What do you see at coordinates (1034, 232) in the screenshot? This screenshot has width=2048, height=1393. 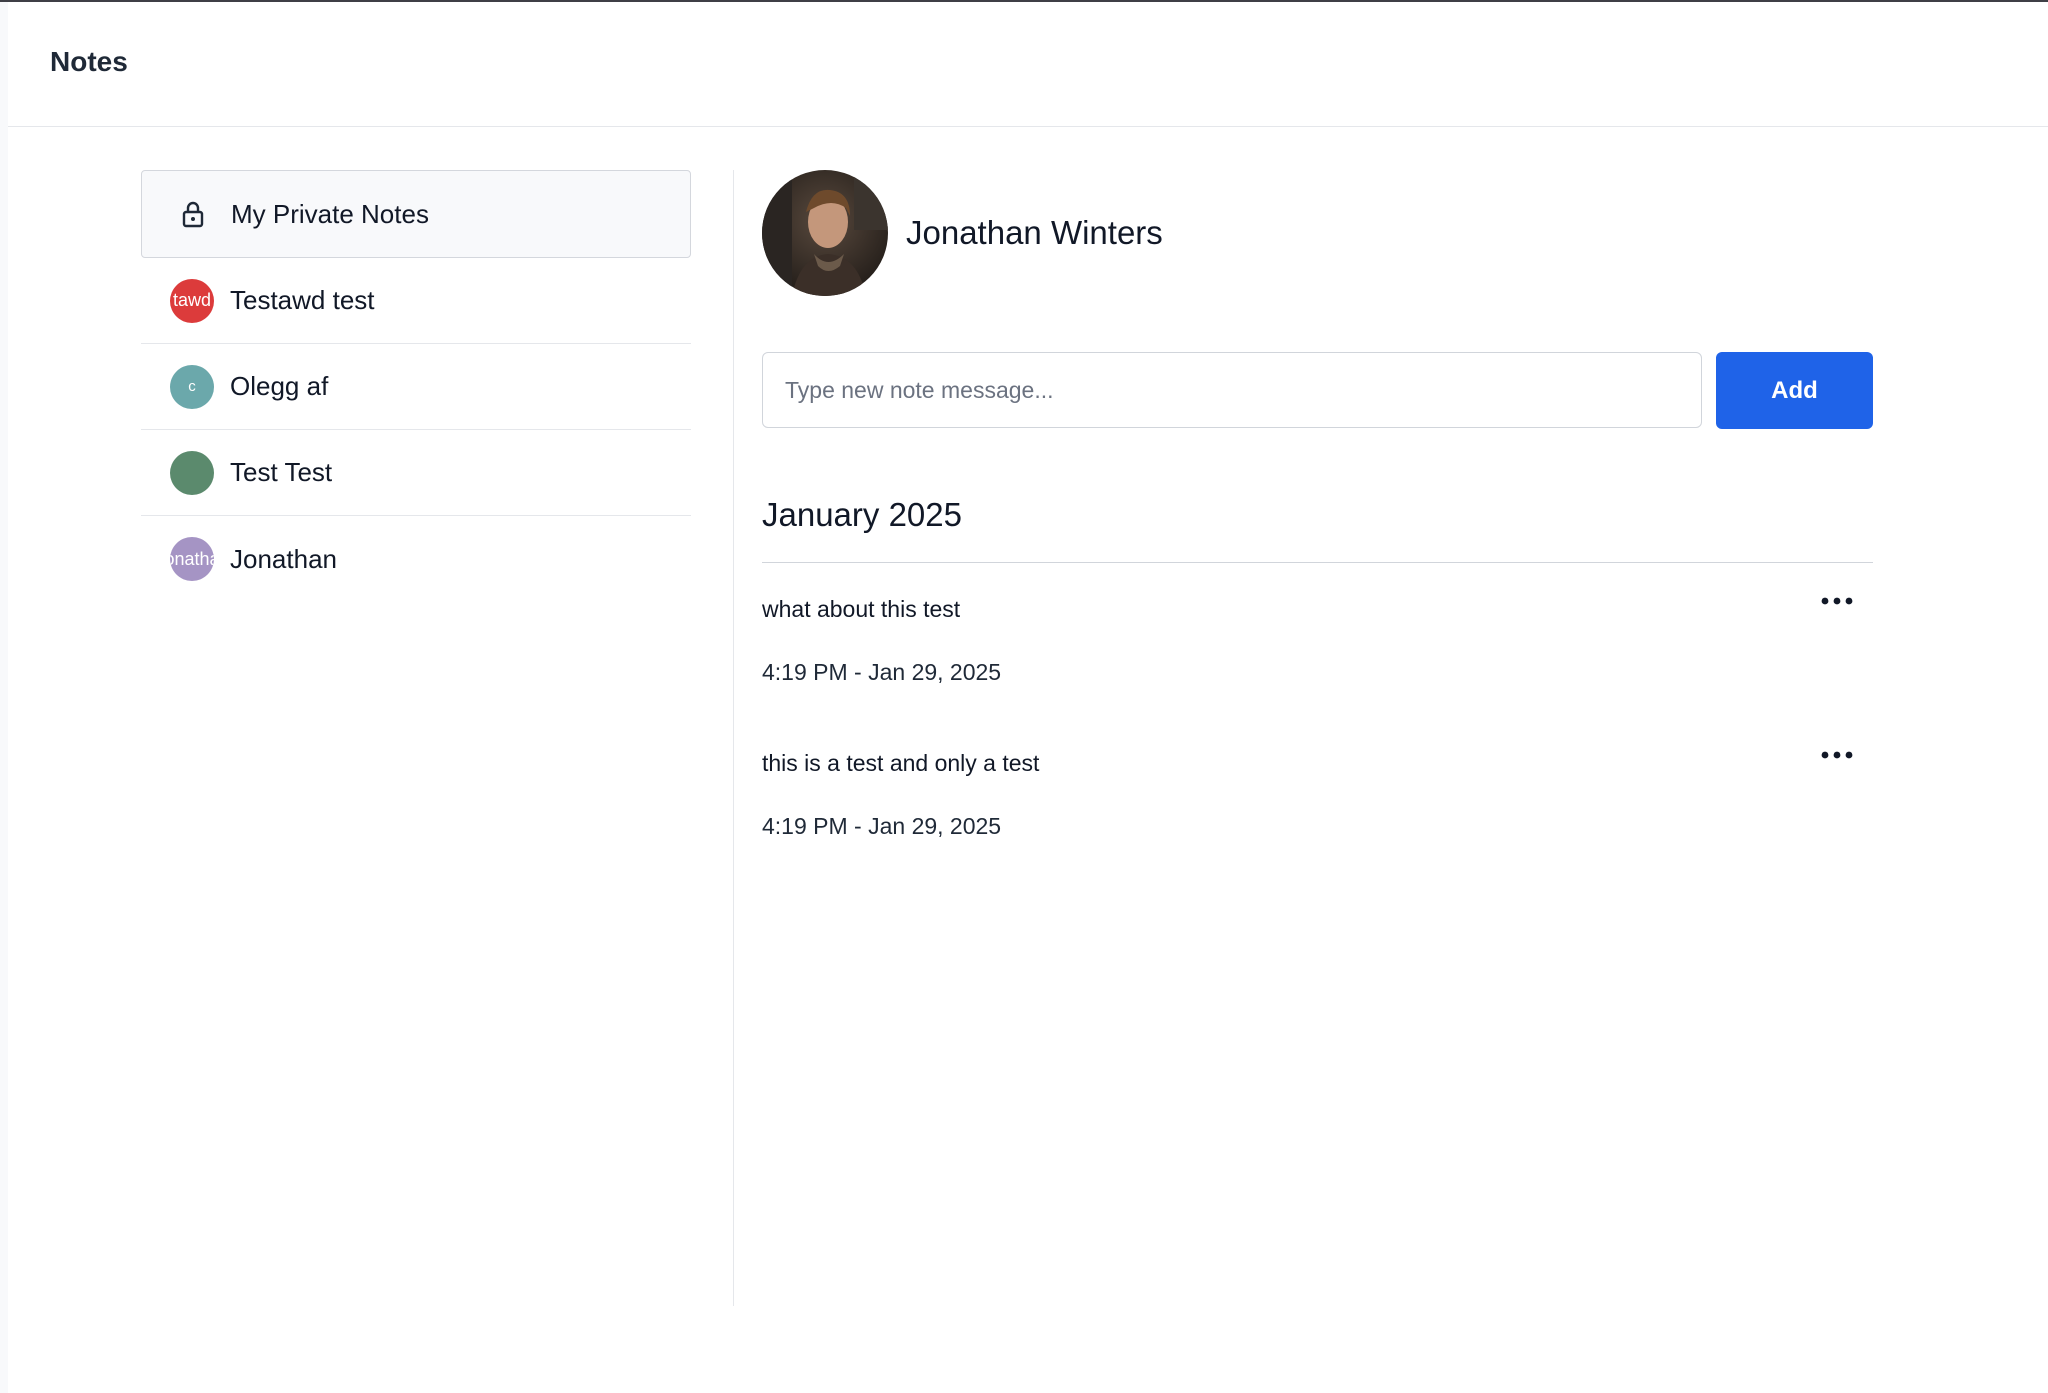 I see `profile-name: Jonathan Winters` at bounding box center [1034, 232].